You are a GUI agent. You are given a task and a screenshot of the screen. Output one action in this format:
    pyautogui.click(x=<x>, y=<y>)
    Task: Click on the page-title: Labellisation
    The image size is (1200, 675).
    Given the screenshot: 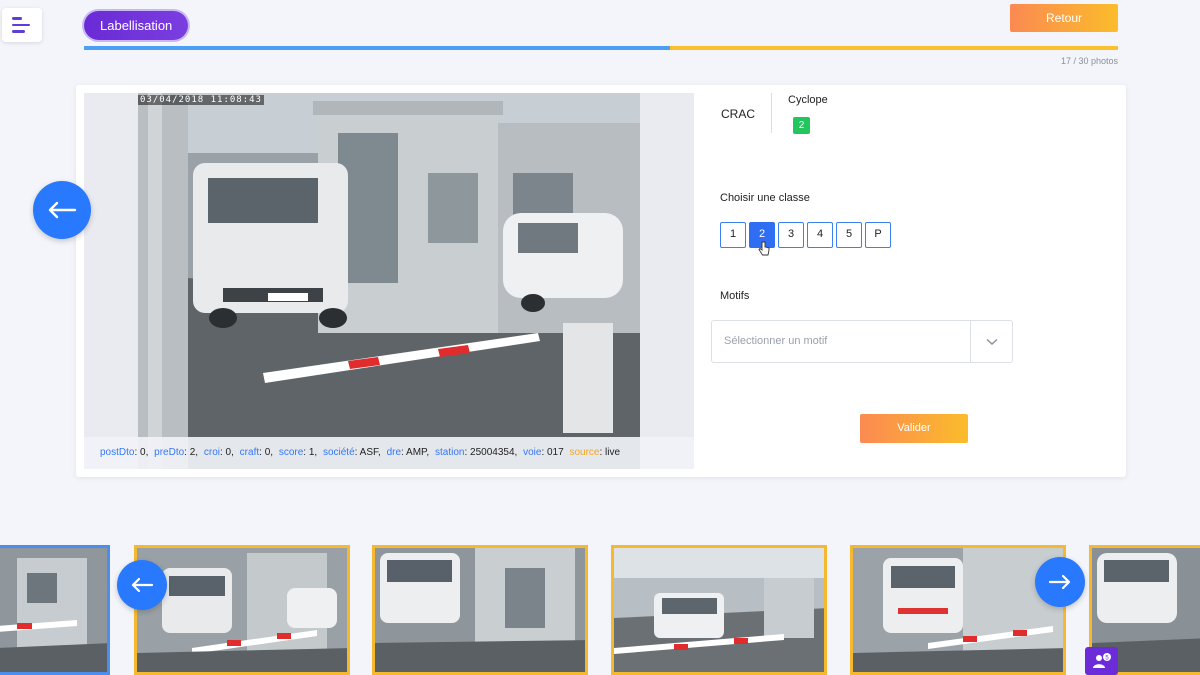 What is the action you would take?
    pyautogui.click(x=136, y=25)
    